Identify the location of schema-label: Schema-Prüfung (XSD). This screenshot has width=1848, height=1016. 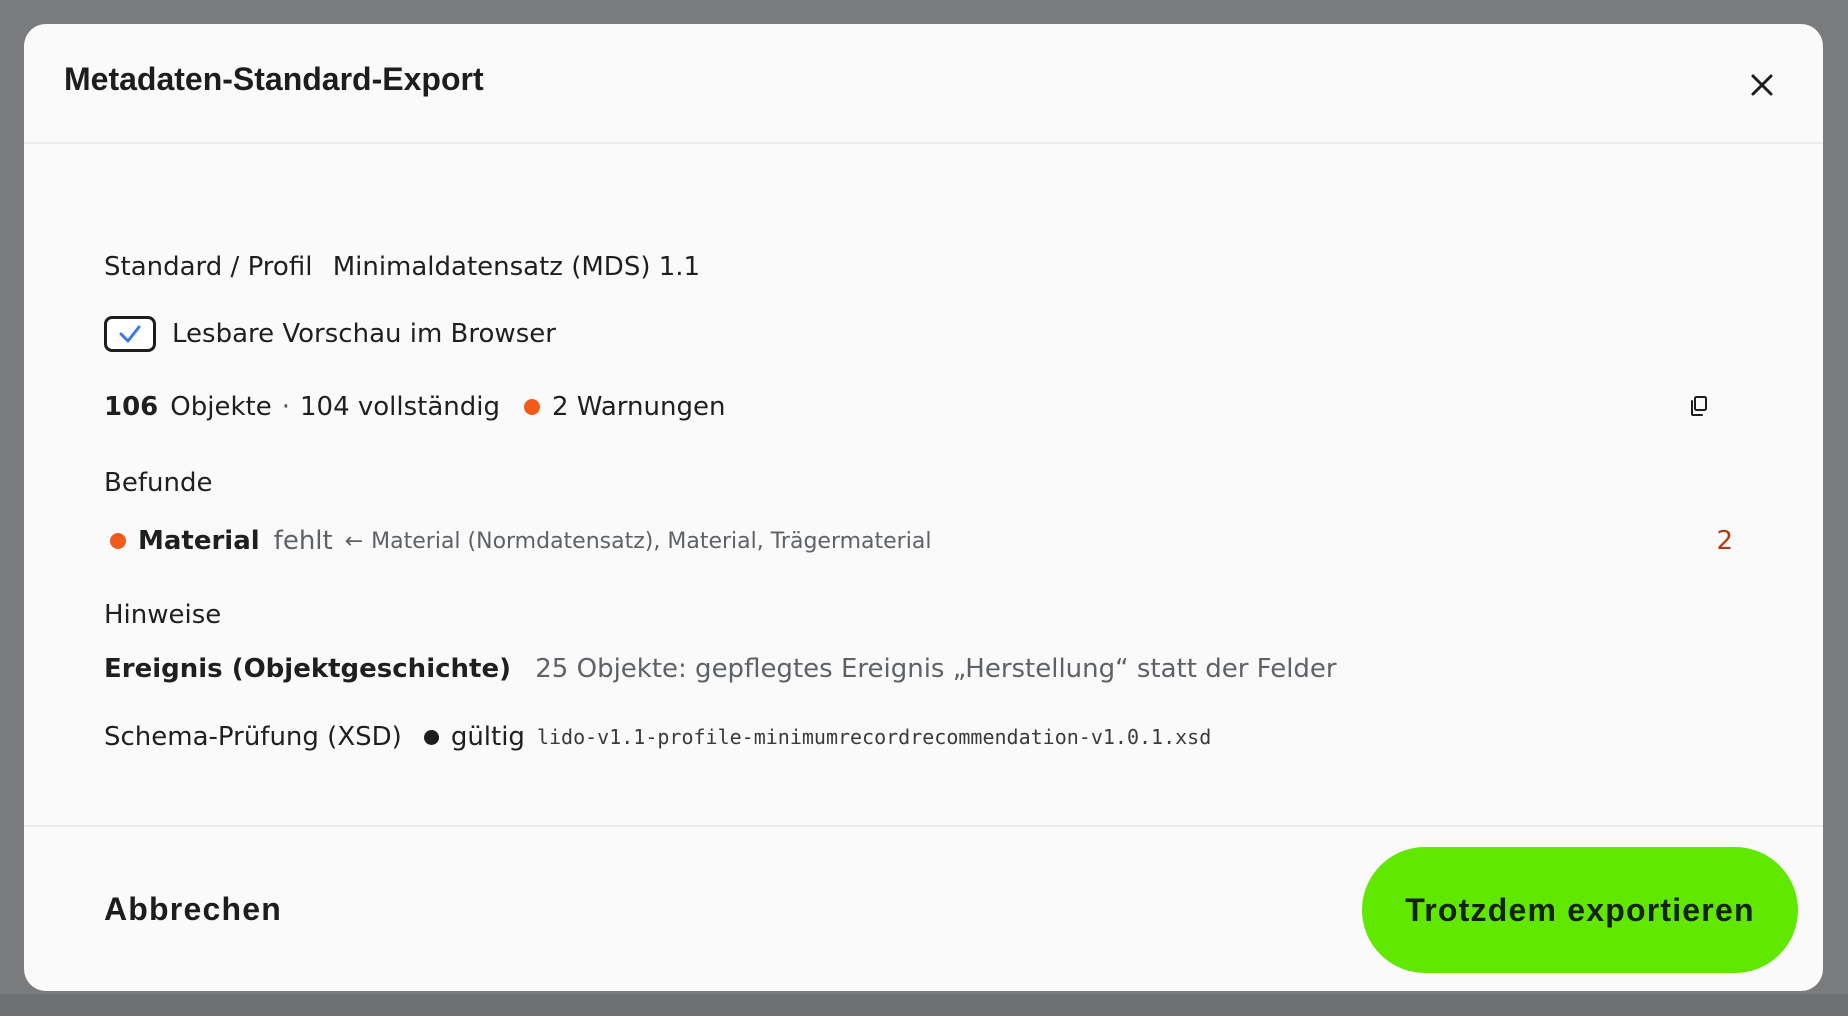
(253, 737).